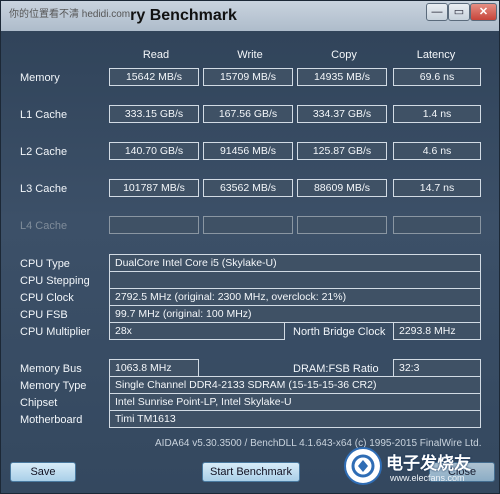 This screenshot has height=494, width=500. I want to click on save-button: Save, so click(43, 472).